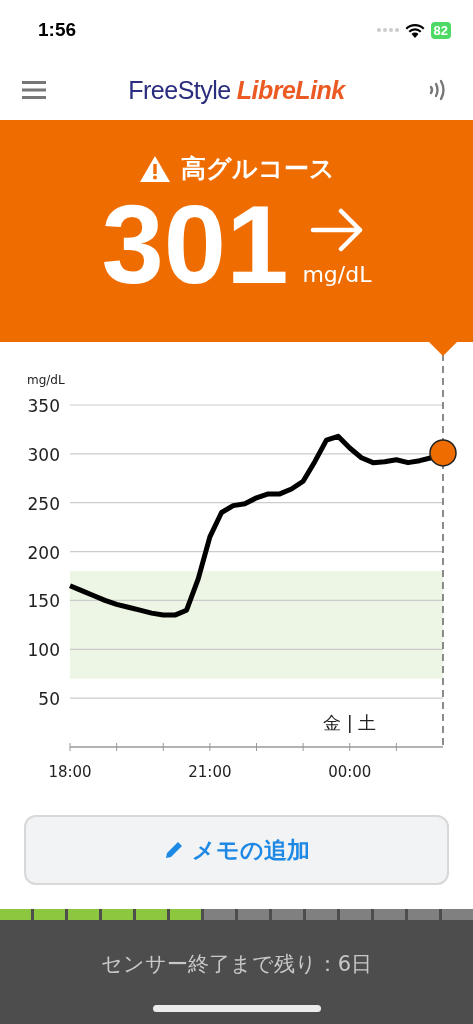  What do you see at coordinates (49, 699) in the screenshot?
I see `y-tick-label: 50` at bounding box center [49, 699].